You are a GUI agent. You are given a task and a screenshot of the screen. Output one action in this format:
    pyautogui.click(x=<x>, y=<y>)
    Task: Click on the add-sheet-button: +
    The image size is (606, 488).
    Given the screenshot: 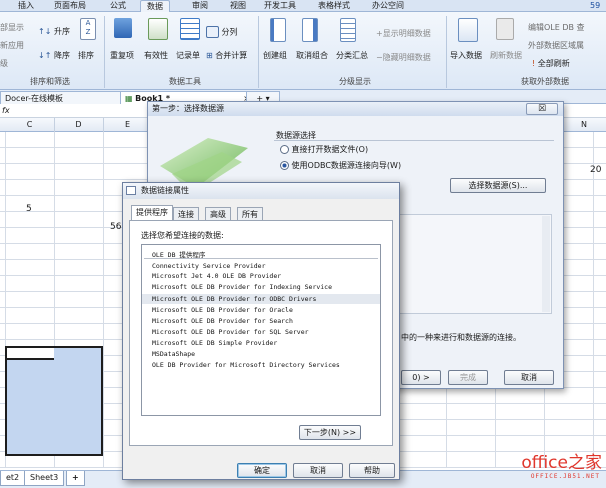 What is the action you would take?
    pyautogui.click(x=75, y=478)
    